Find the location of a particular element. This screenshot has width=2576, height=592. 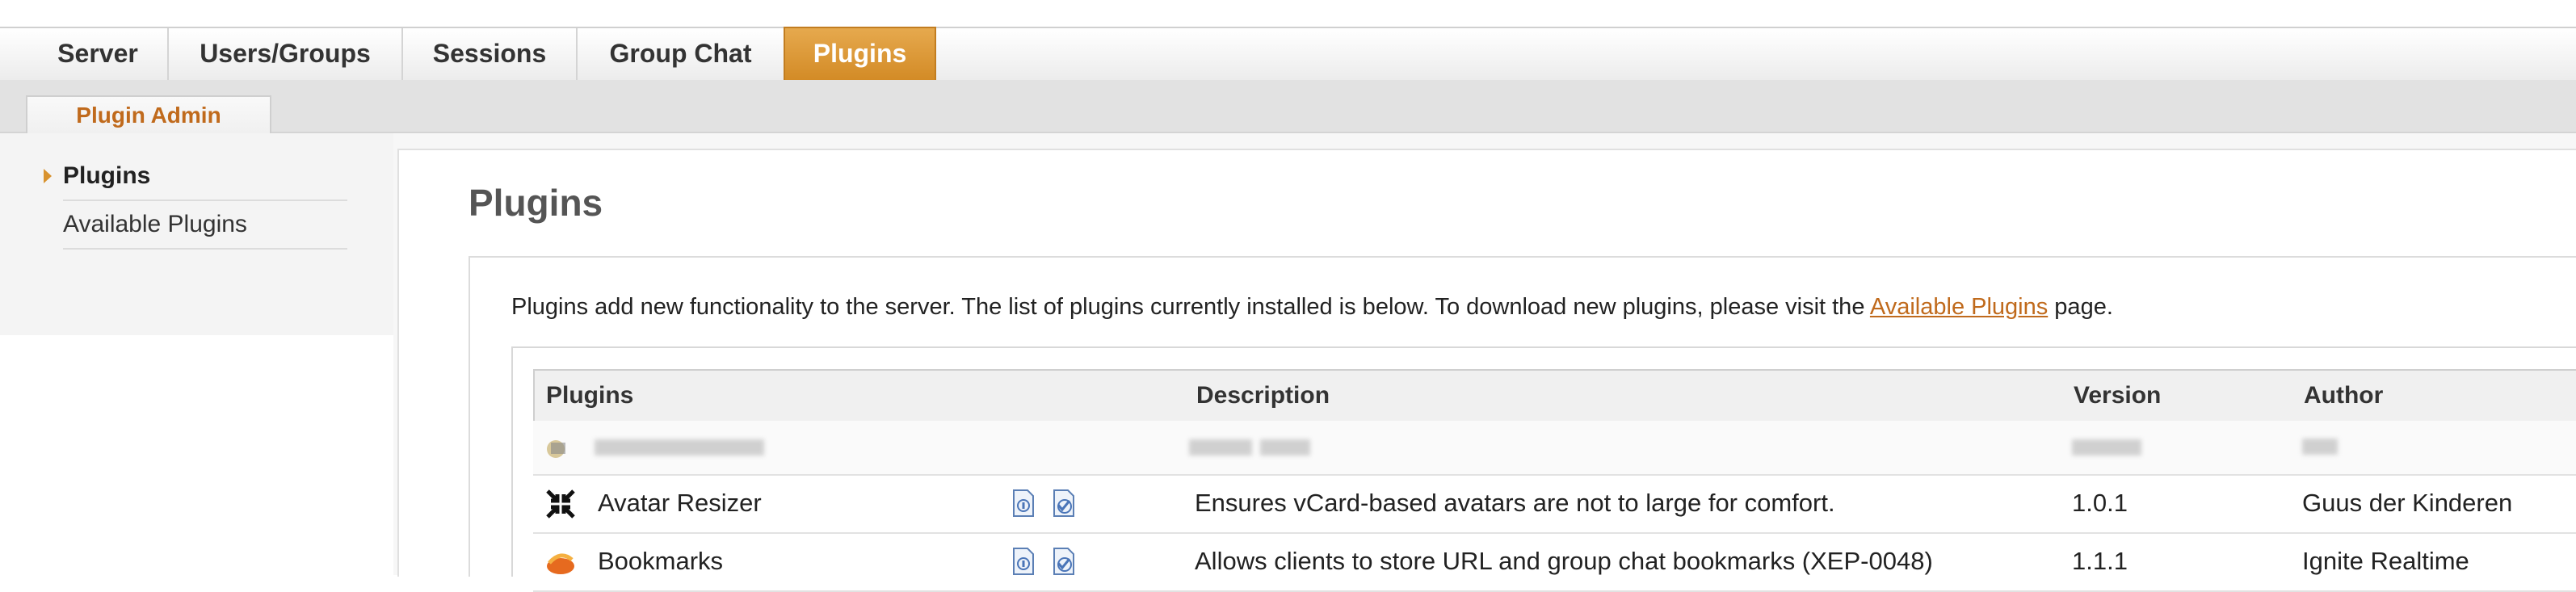

sidebar: Plugins Available Plugins is located at coordinates (197, 208).